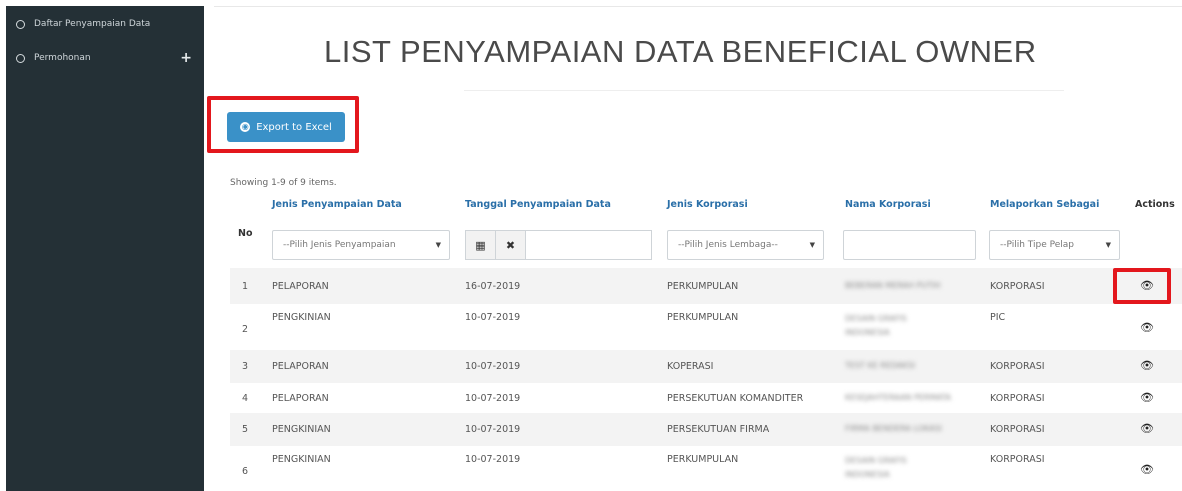  I want to click on cell-no: 1, so click(245, 286).